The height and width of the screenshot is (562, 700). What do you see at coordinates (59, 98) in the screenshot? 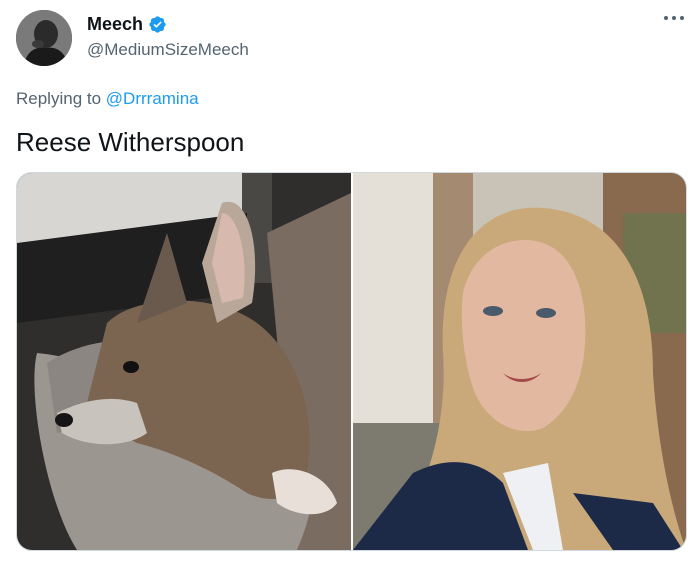
I see `reply-prefix: Replying to` at bounding box center [59, 98].